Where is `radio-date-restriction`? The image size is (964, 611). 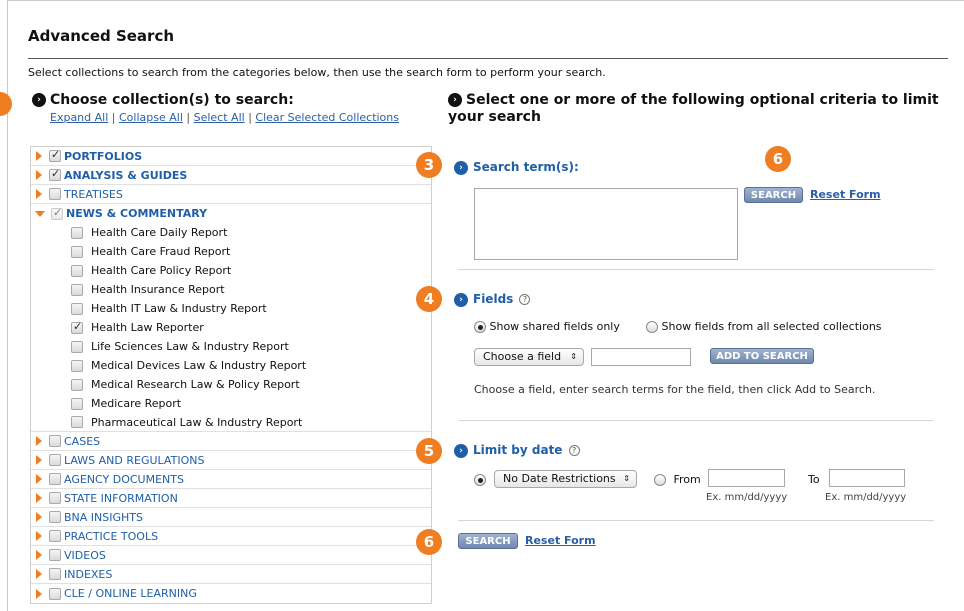 radio-date-restriction is located at coordinates (480, 479).